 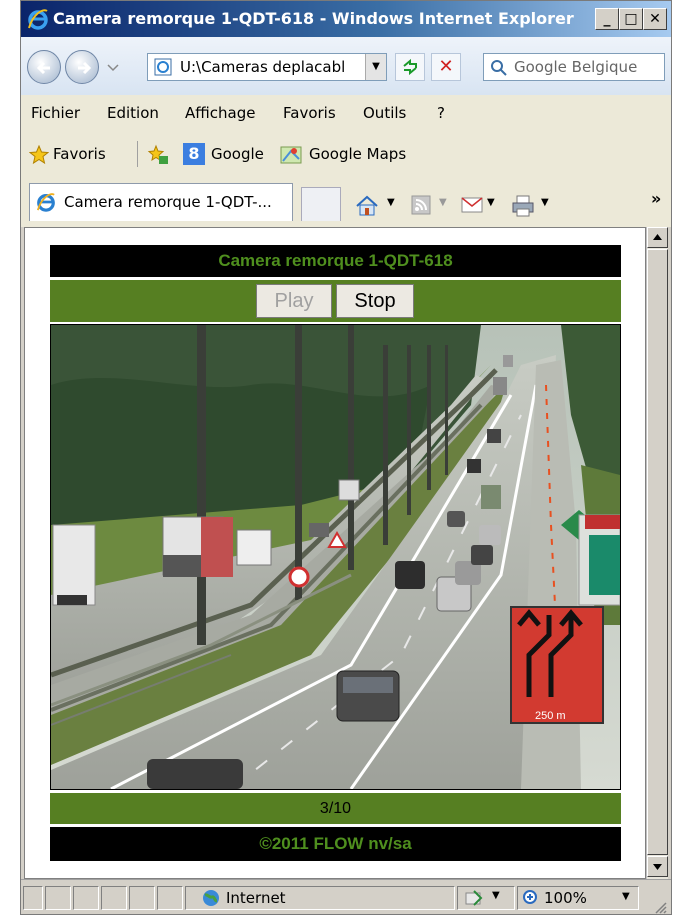 I want to click on close-button: ✕, so click(x=655, y=19).